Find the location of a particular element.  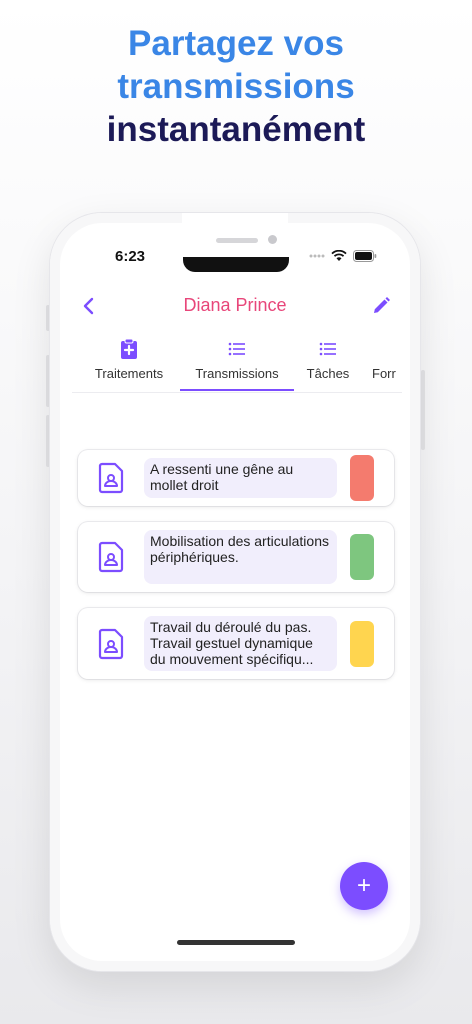

tab-transmissions-label: Transmissions is located at coordinates (237, 373).